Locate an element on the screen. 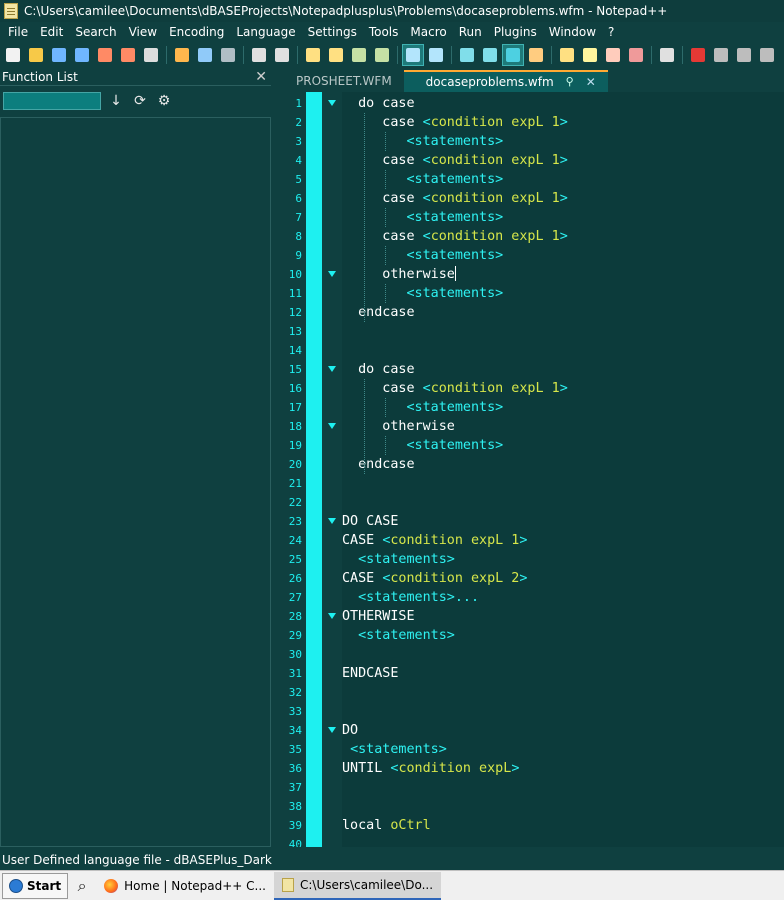 The height and width of the screenshot is (900, 784). code-line: ENDCASE is located at coordinates (563, 673).